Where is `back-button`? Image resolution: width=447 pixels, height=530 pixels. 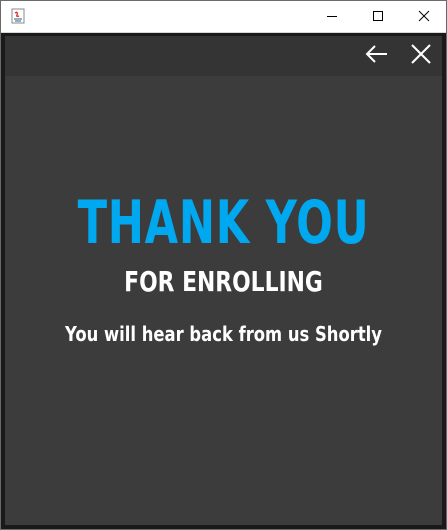 back-button is located at coordinates (377, 56).